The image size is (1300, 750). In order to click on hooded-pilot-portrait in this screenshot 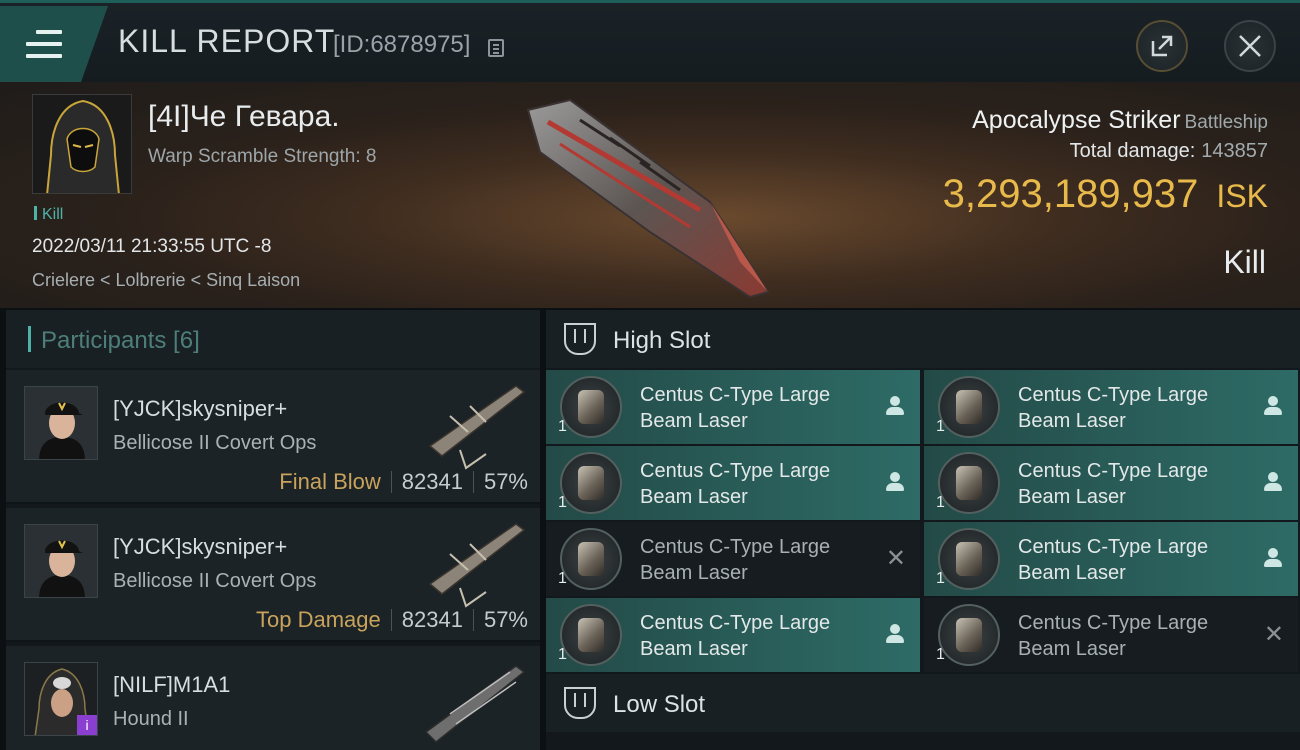, I will do `click(82, 144)`.